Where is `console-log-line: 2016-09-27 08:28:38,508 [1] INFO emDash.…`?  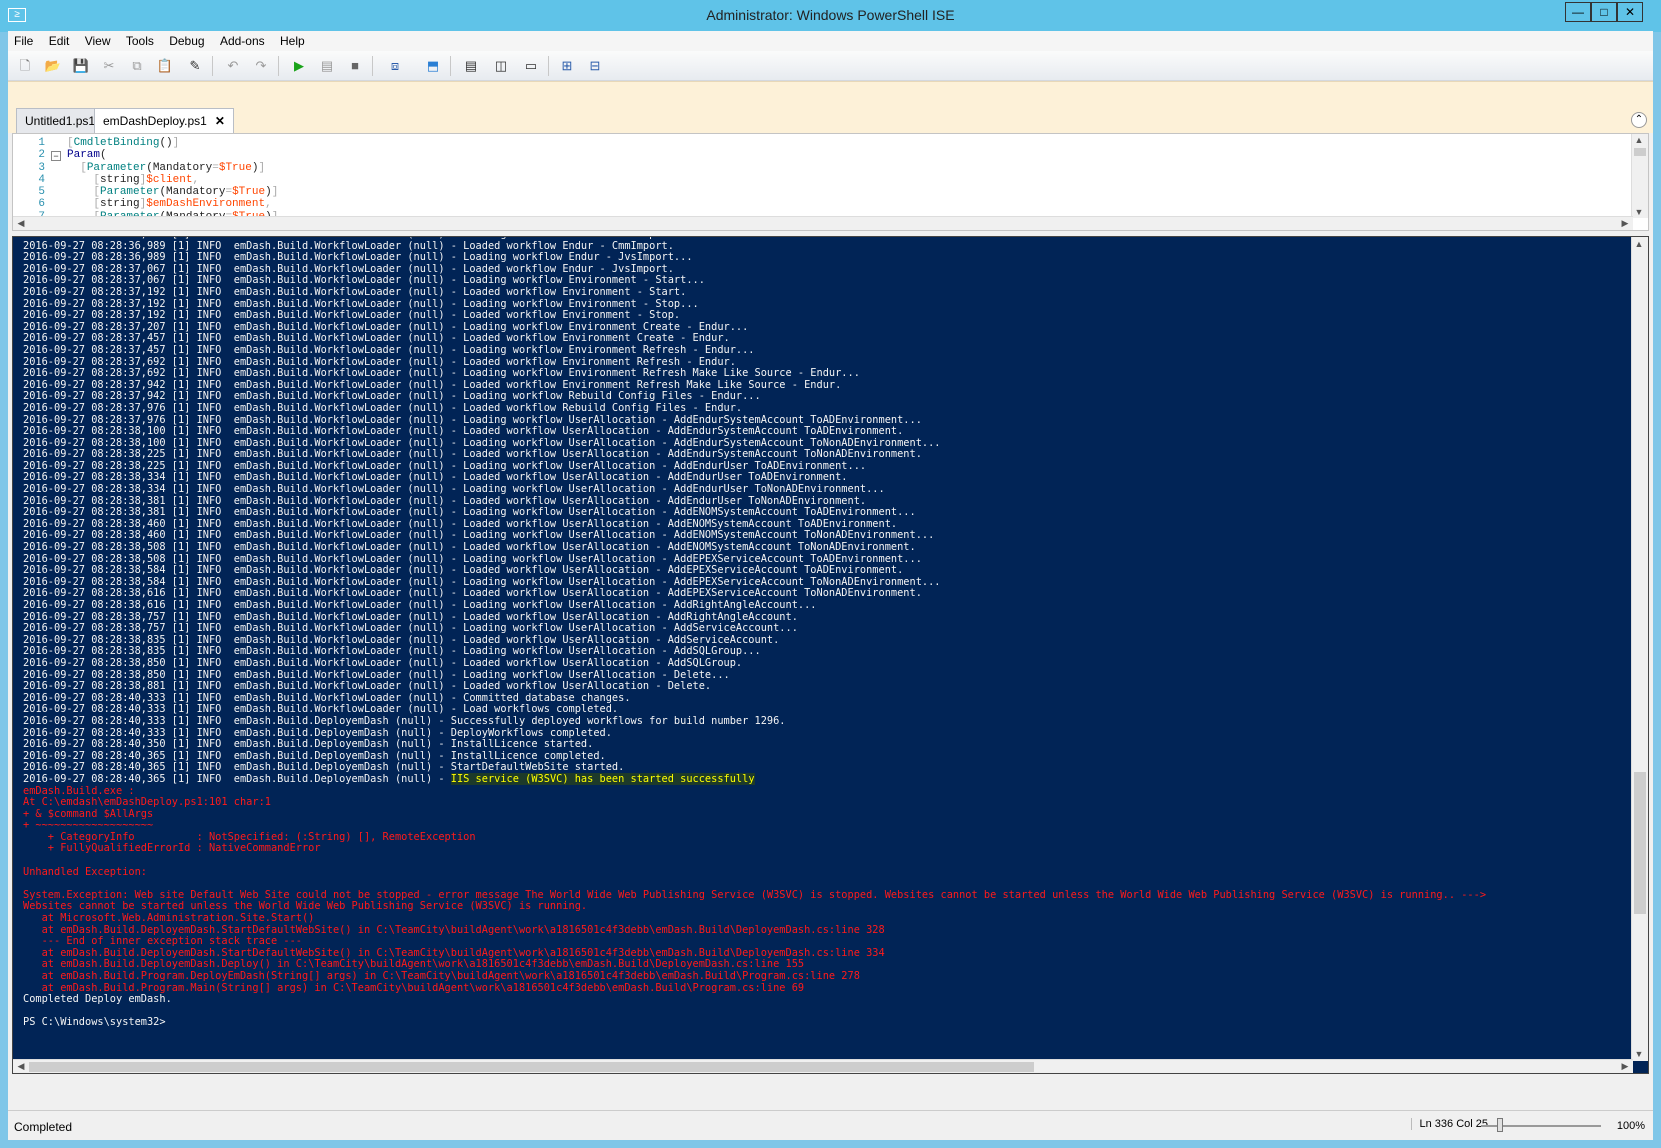 console-log-line: 2016-09-27 08:28:38,508 [1] INFO emDash.… is located at coordinates (469, 547).